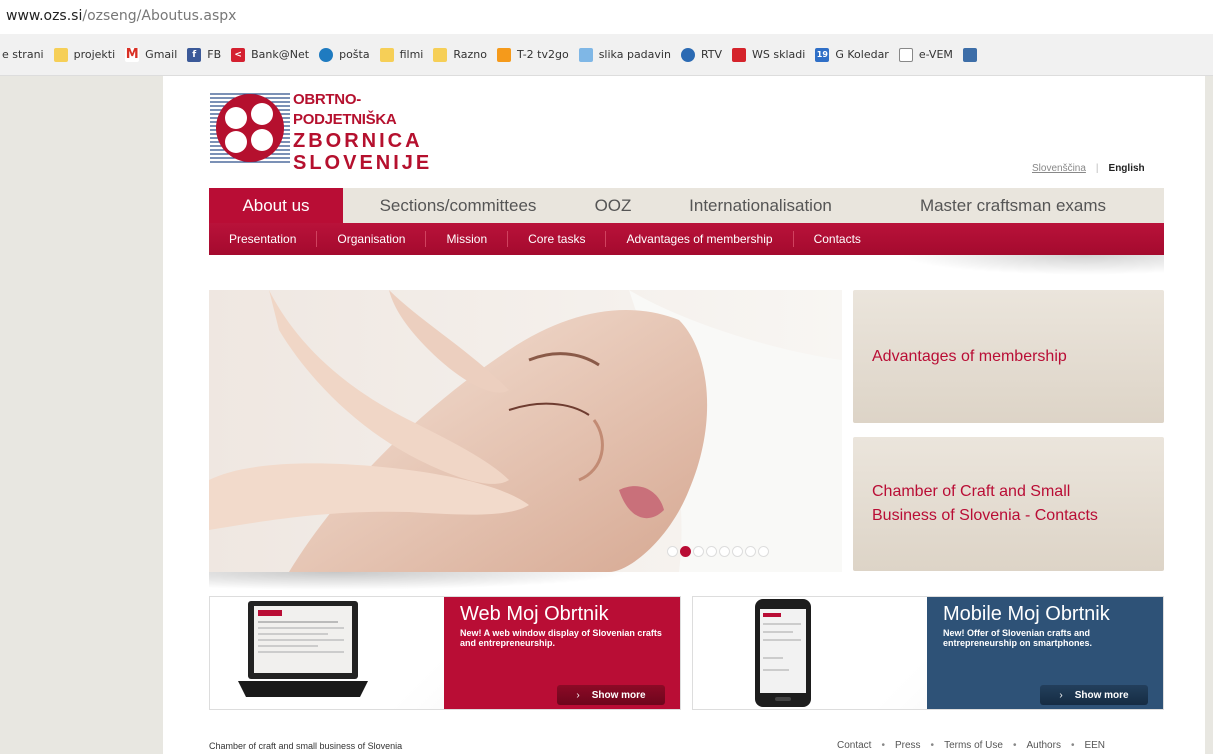 This screenshot has width=1213, height=754. I want to click on site-logo: OBRTNO-PODJETNIŠKA ZBORNICA SLOVENIJE, so click(330, 131).